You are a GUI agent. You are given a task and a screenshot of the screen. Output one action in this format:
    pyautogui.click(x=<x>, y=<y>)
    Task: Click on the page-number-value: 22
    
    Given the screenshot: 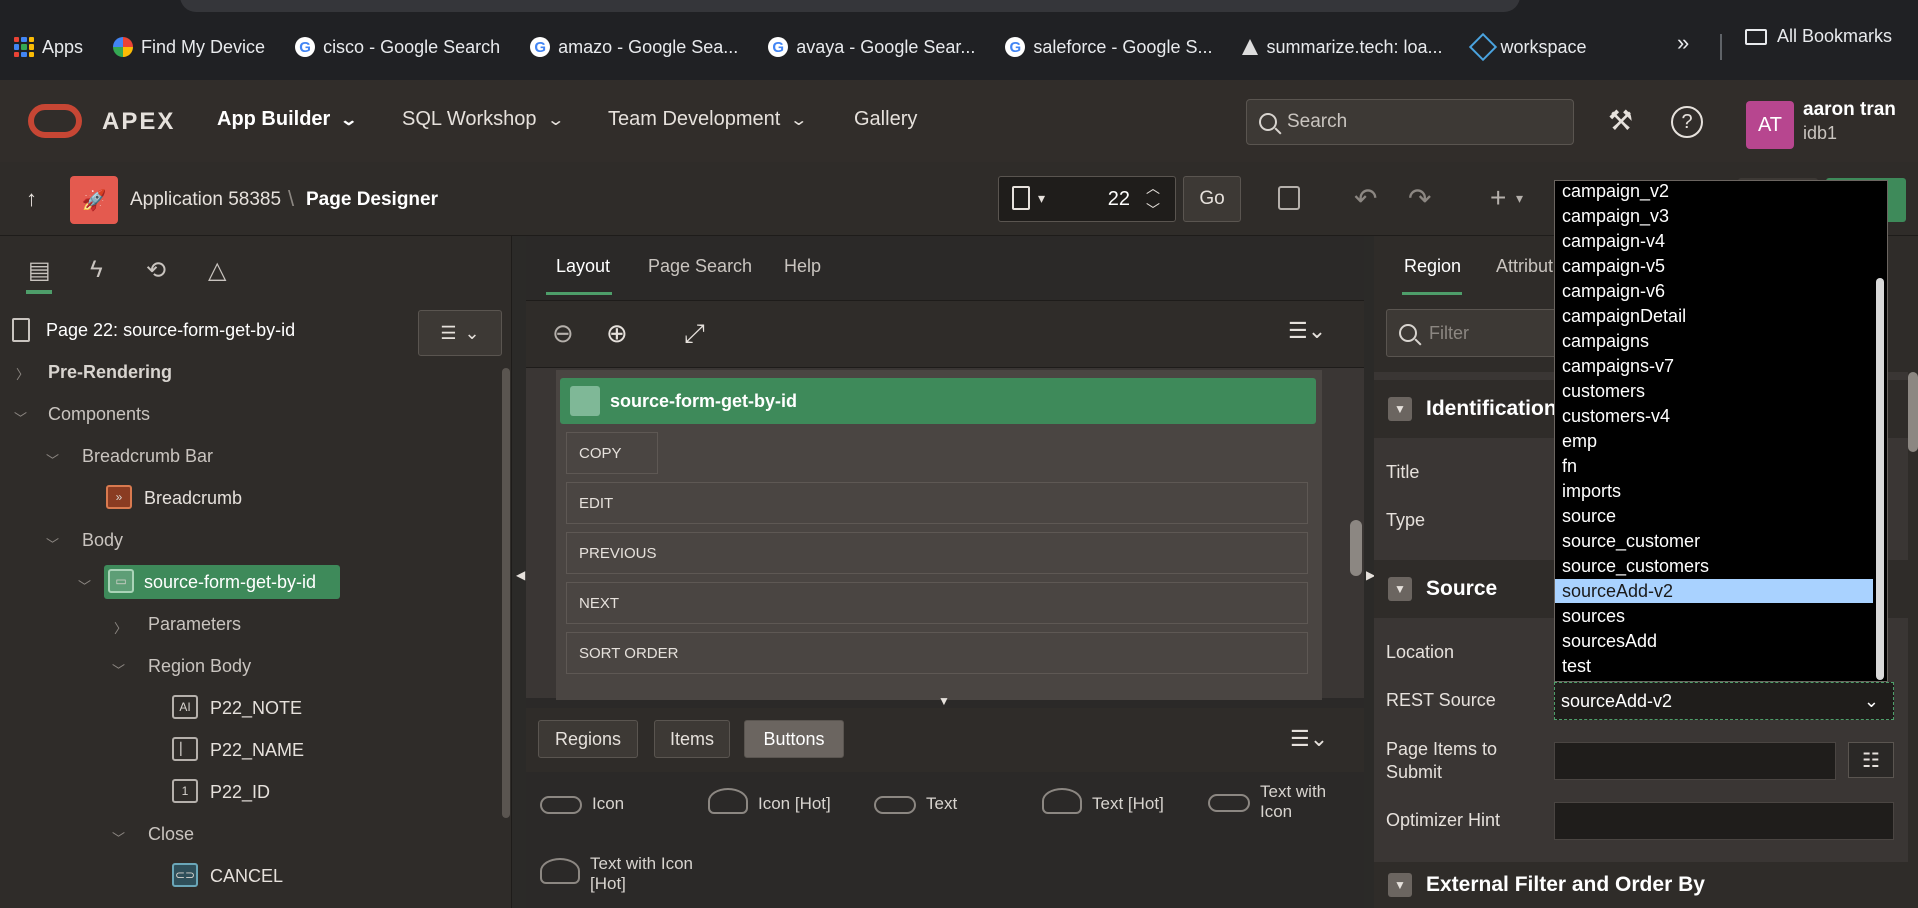 What is the action you would take?
    pyautogui.click(x=1100, y=199)
    